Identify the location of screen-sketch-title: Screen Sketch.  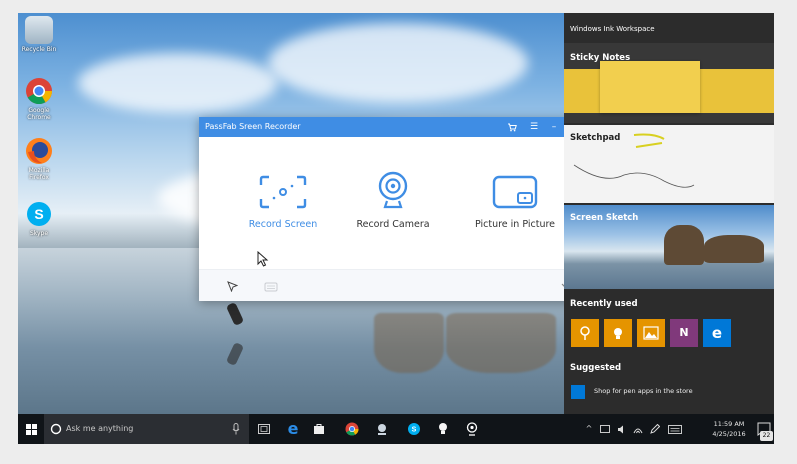
(604, 218).